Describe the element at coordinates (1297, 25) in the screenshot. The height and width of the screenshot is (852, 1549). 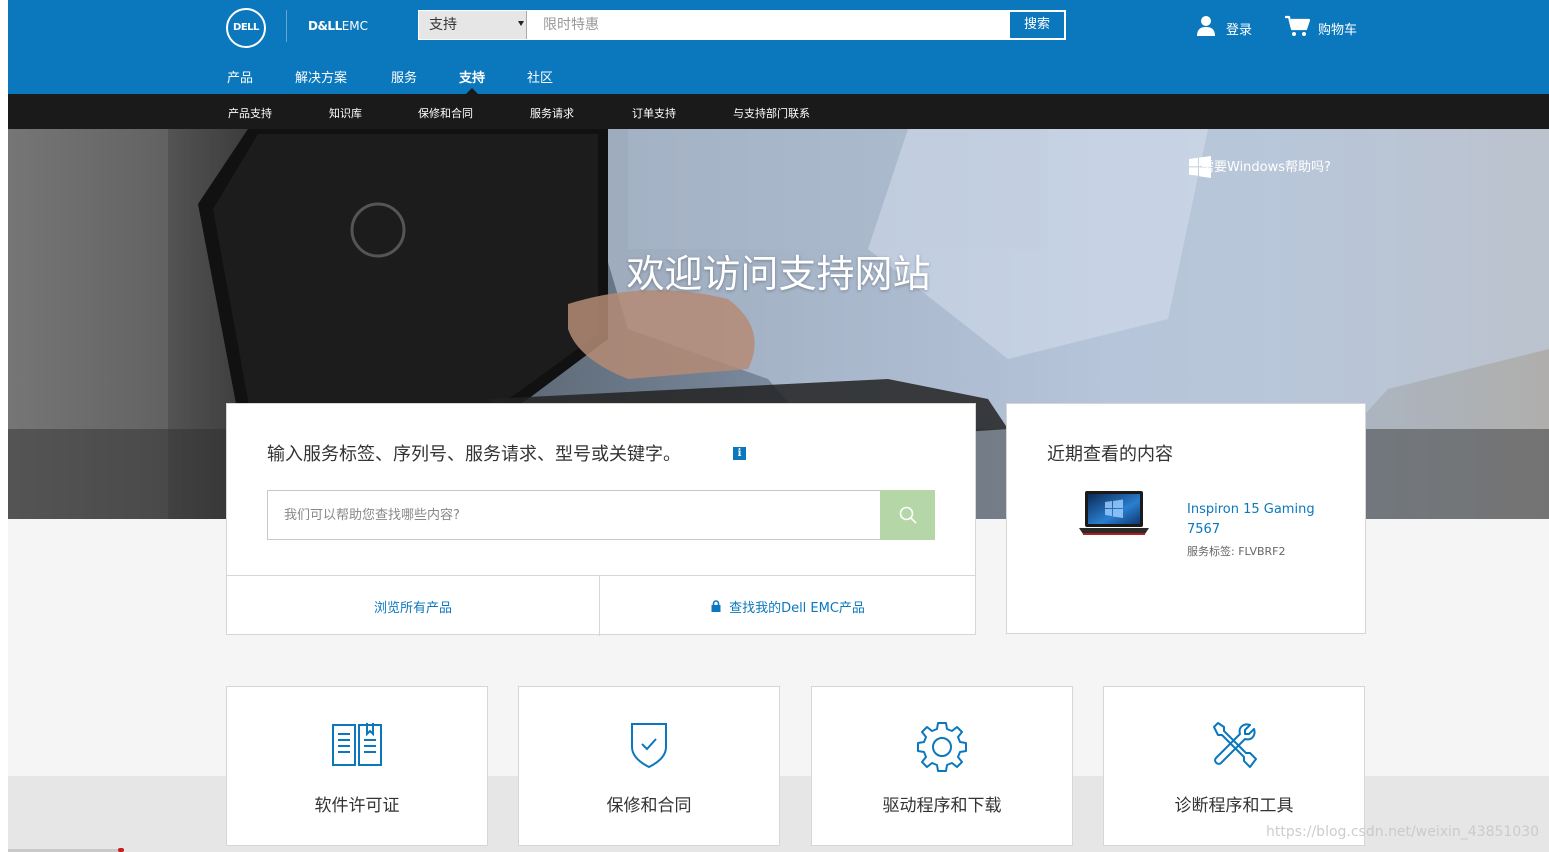
I see `cart-icon` at that location.